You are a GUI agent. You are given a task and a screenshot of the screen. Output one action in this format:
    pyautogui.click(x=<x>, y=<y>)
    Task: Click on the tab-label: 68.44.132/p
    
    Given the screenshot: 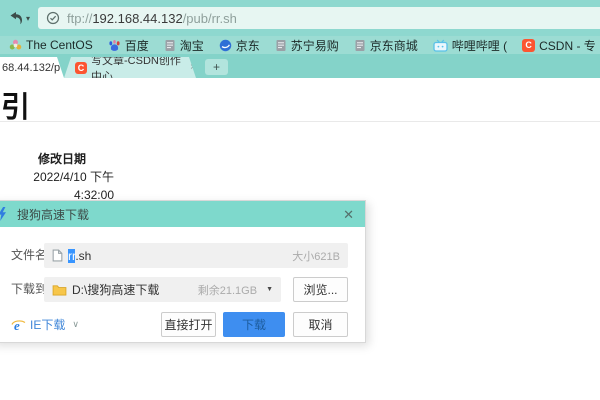 What is the action you would take?
    pyautogui.click(x=31, y=67)
    